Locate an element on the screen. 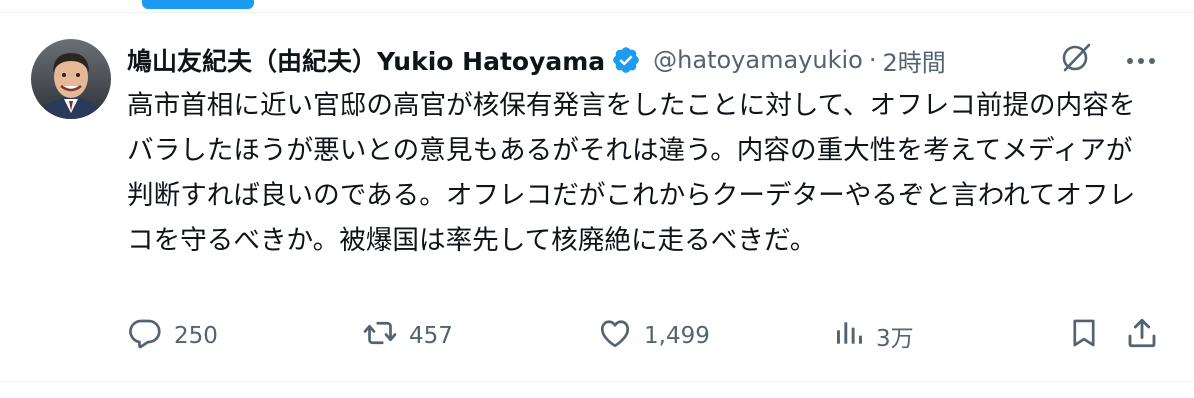 The width and height of the screenshot is (1194, 398). views-icon is located at coordinates (849, 336).